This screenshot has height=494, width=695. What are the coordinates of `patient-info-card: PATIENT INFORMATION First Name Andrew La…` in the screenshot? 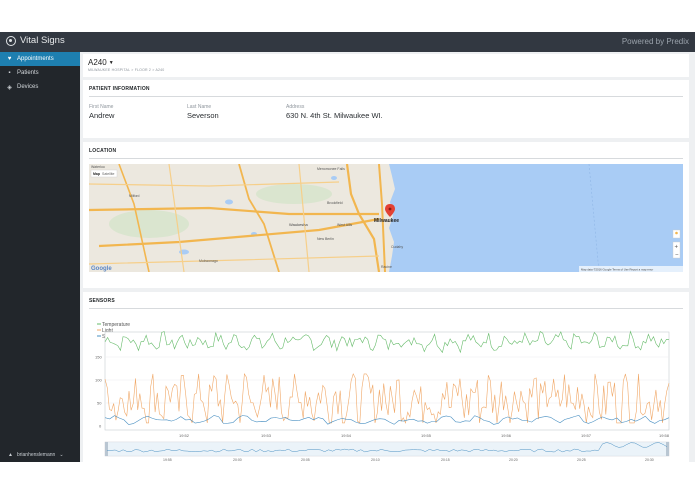 It's located at (386, 109).